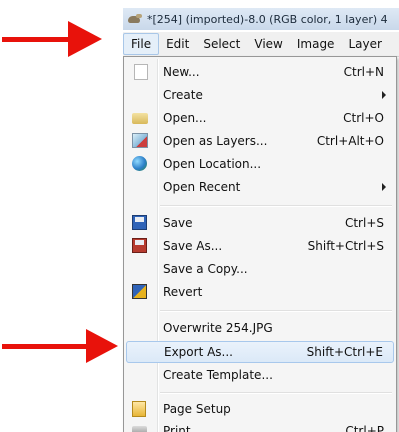 Image resolution: width=399 pixels, height=432 pixels. What do you see at coordinates (140, 140) in the screenshot?
I see `layers-icon` at bounding box center [140, 140].